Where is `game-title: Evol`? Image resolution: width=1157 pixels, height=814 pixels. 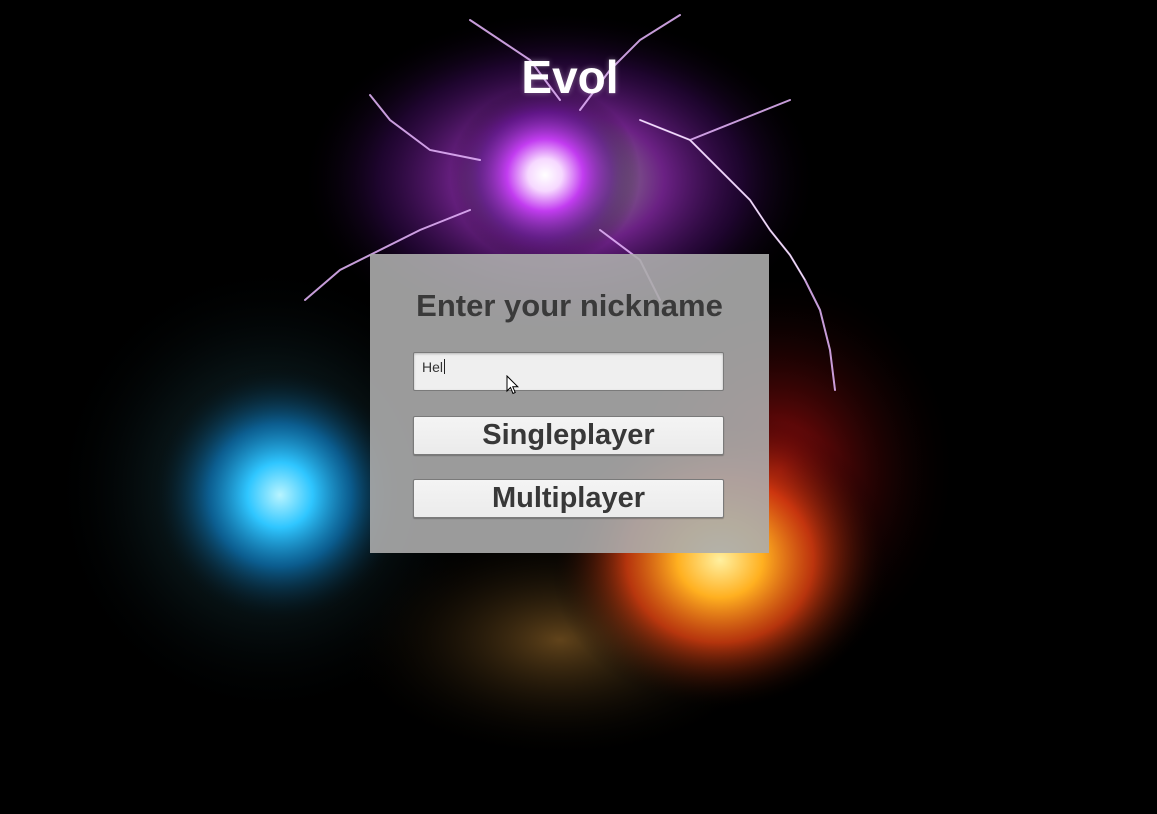 game-title: Evol is located at coordinates (570, 77).